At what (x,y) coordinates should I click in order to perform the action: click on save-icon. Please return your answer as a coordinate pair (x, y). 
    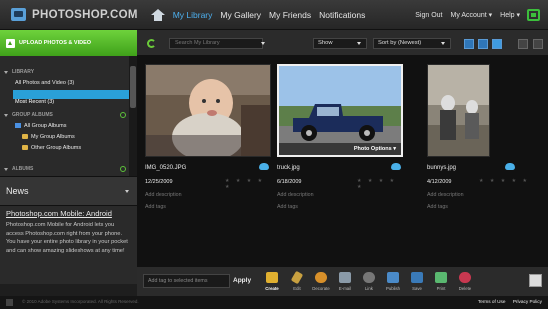
    Looking at the image, I should click on (417, 277).